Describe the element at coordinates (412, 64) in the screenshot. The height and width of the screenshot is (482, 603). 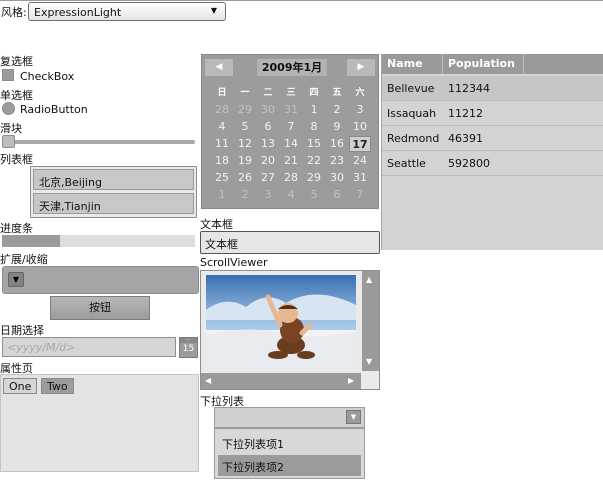
I see `grid-header-name: Name` at that location.